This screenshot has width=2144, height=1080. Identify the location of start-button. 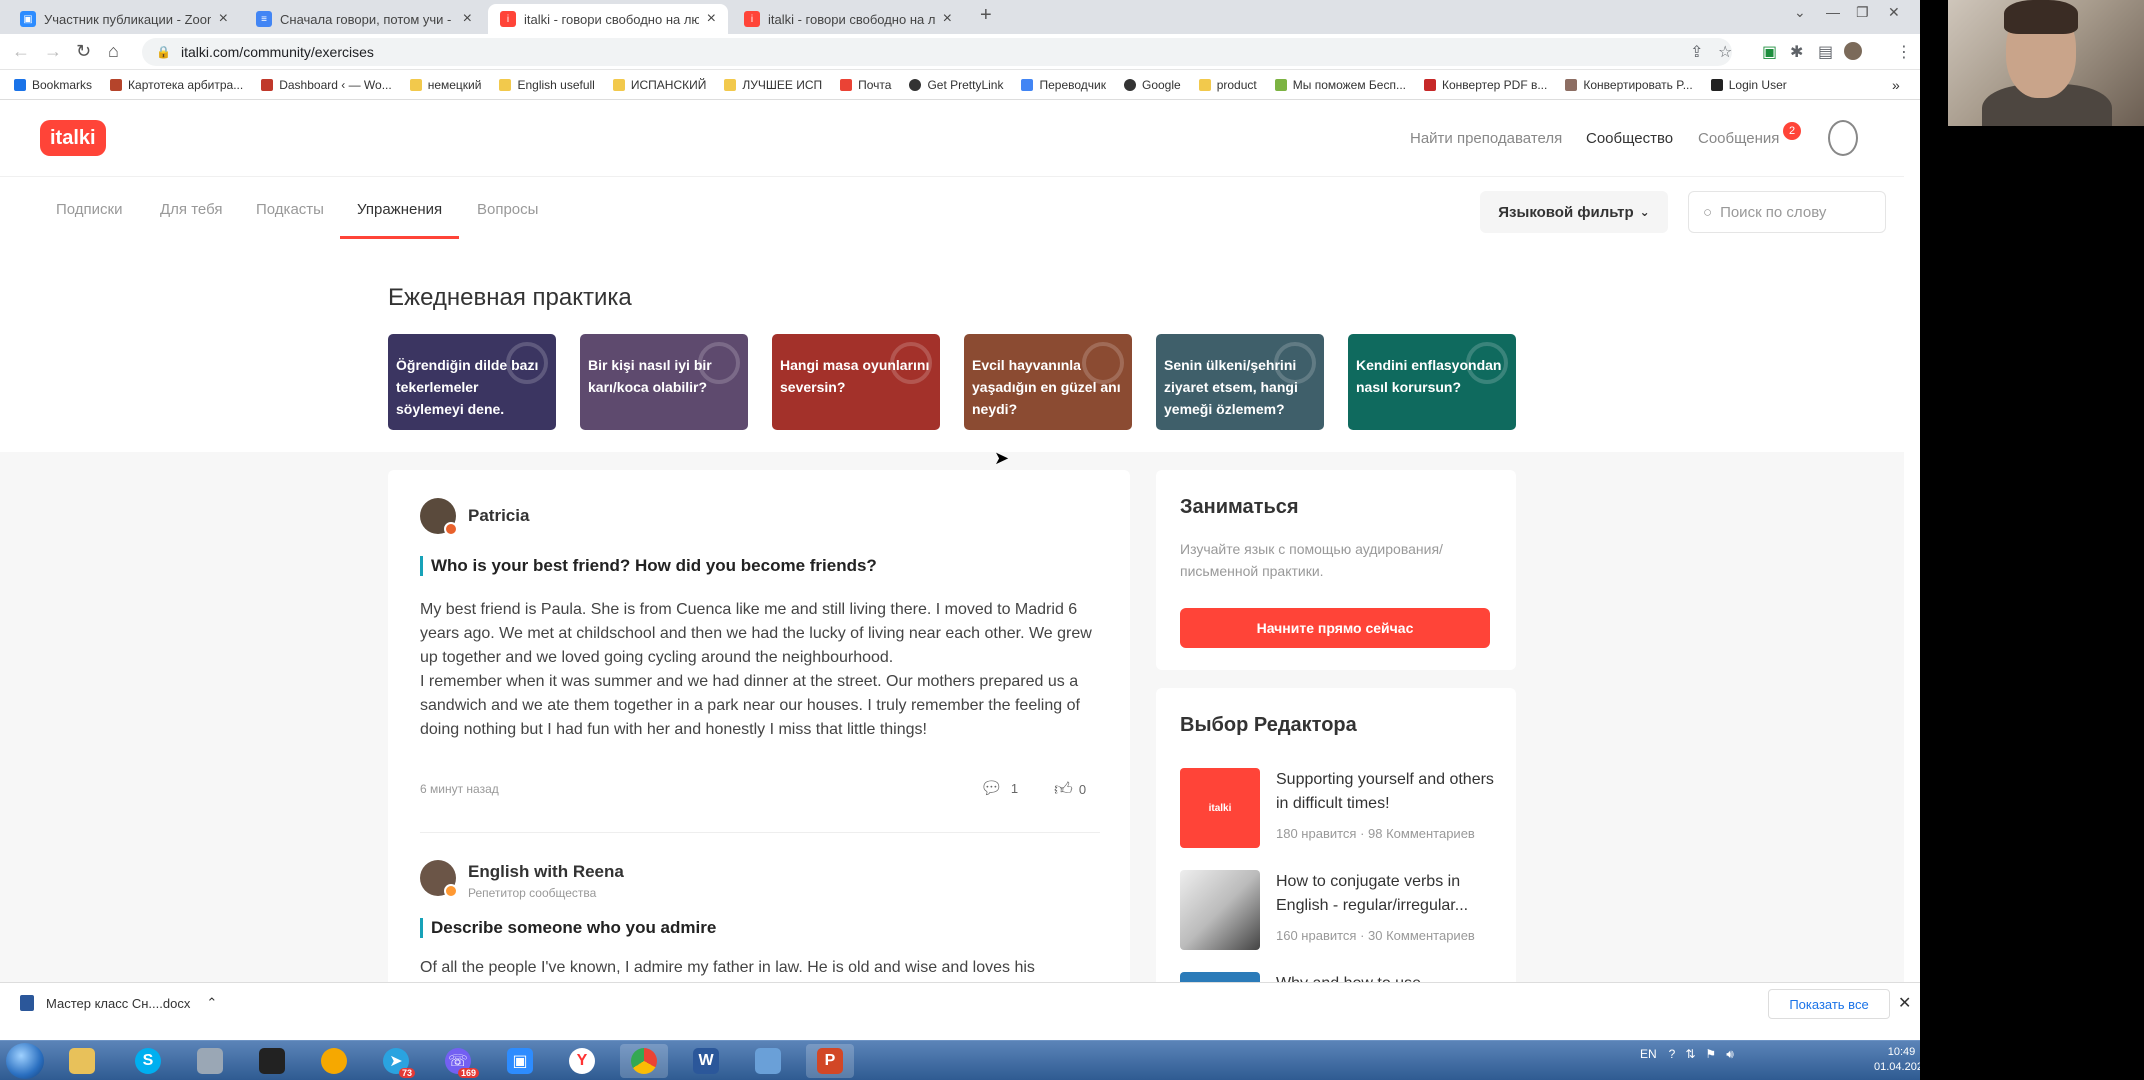
(25, 1061).